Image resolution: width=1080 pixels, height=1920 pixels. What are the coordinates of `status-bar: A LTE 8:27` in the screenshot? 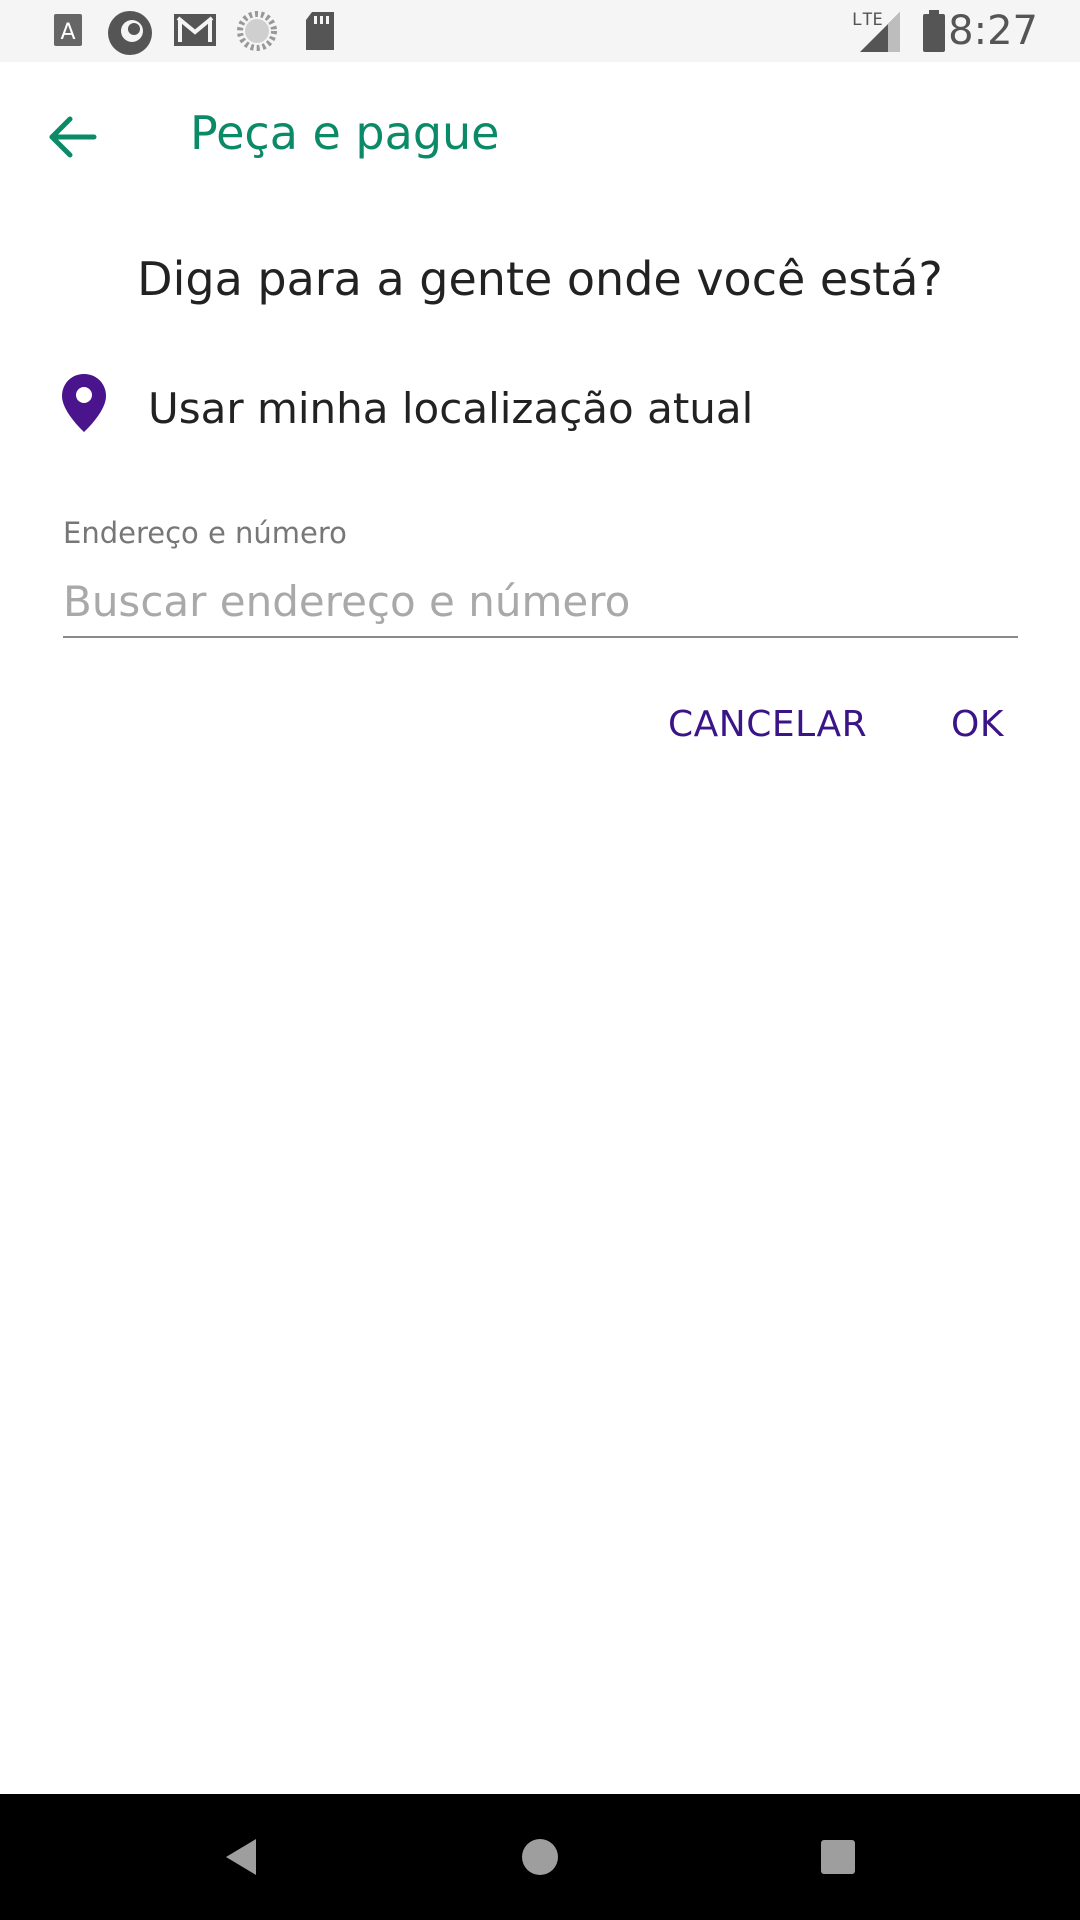 It's located at (540, 31).